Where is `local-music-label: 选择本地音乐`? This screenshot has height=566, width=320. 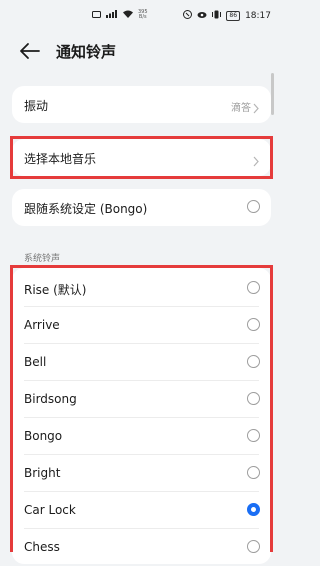
local-music-label: 选择本地音乐 is located at coordinates (60, 159).